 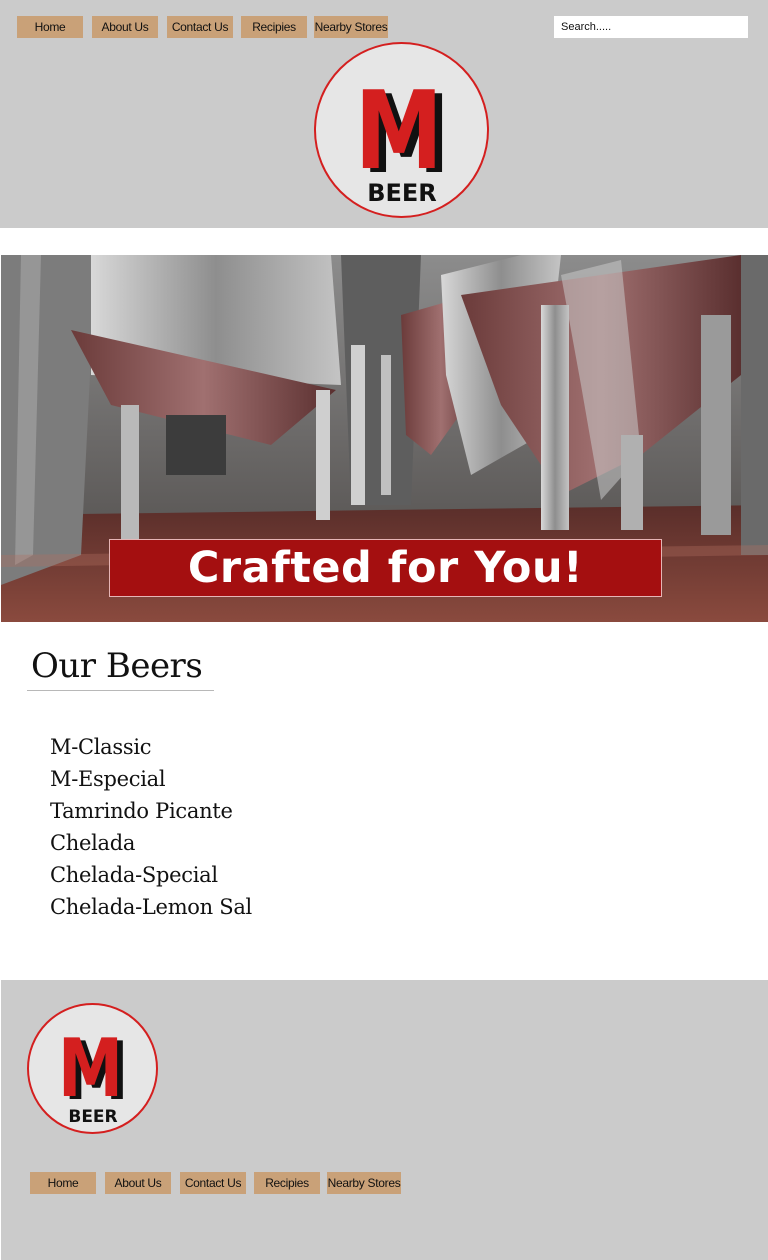 What do you see at coordinates (351, 27) in the screenshot?
I see `nav-stores-button: Nearby Stores` at bounding box center [351, 27].